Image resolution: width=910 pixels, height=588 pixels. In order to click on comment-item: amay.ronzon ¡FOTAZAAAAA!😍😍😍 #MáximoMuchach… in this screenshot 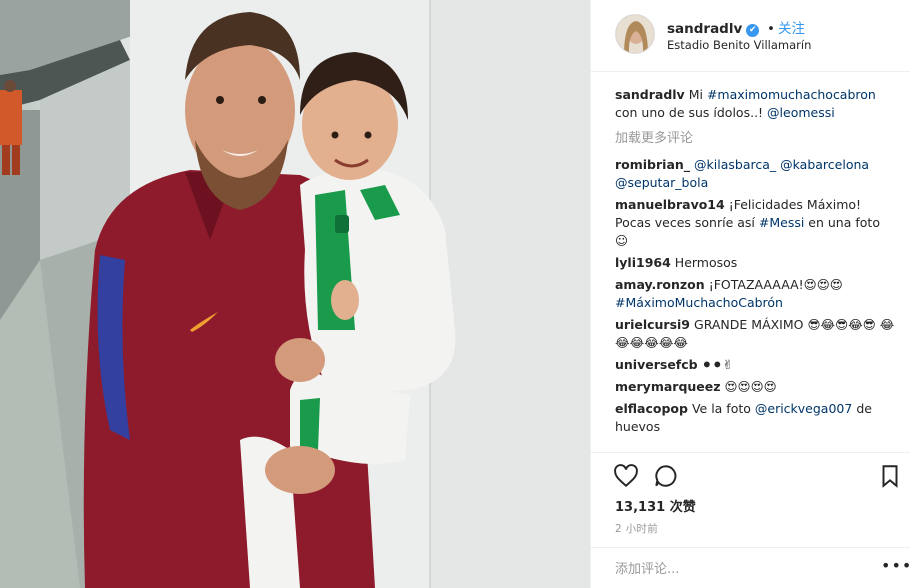, I will do `click(756, 294)`.